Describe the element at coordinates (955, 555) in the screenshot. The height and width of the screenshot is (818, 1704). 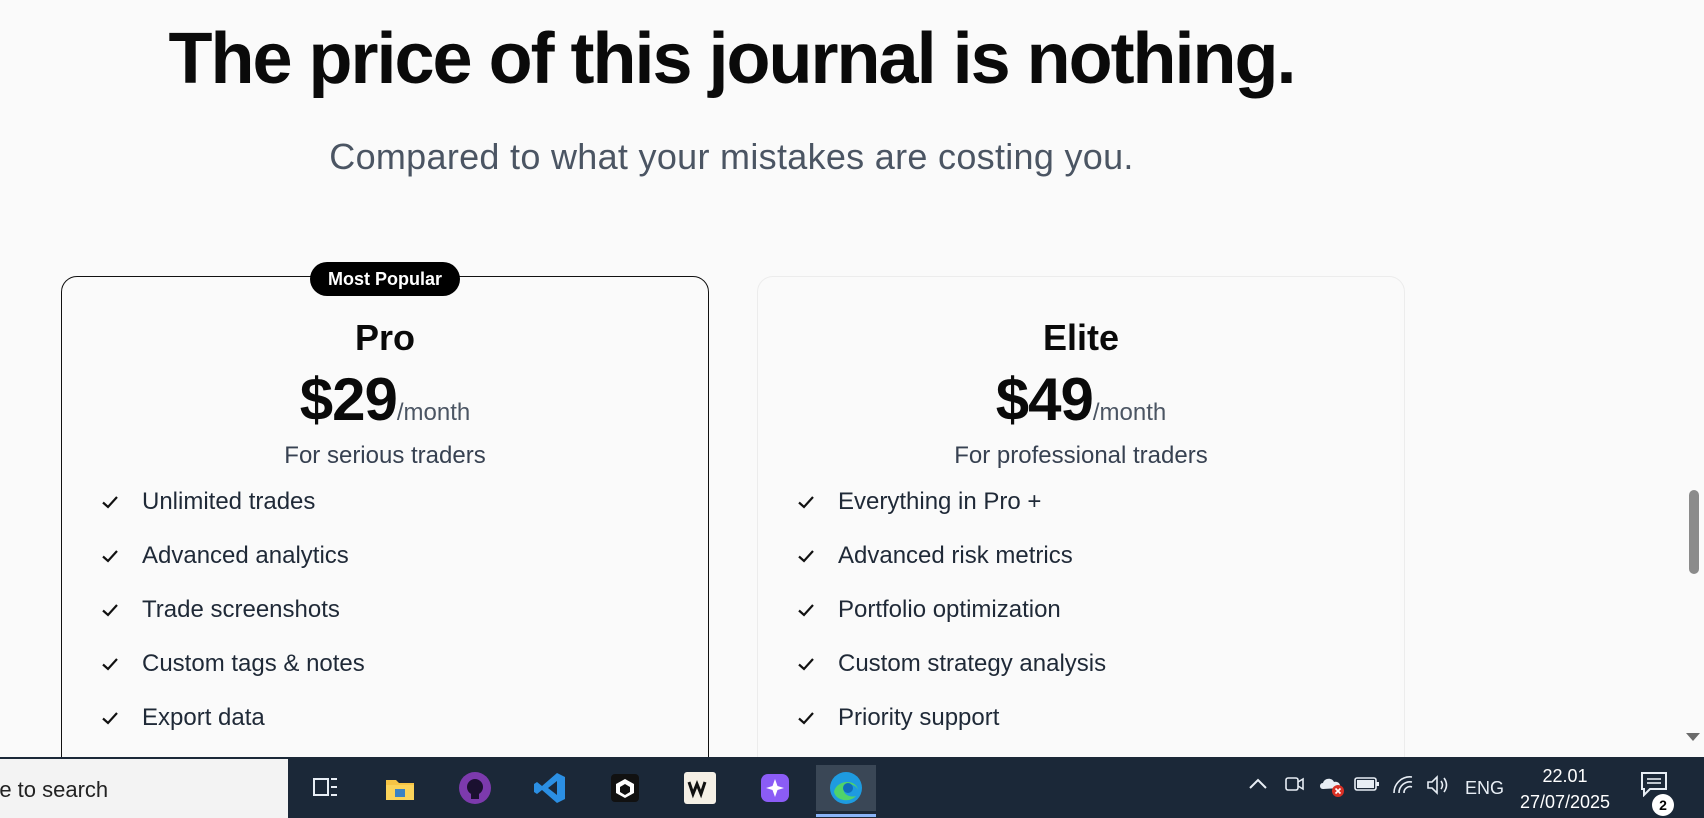
I see `feature-label: Advanced risk metrics` at that location.